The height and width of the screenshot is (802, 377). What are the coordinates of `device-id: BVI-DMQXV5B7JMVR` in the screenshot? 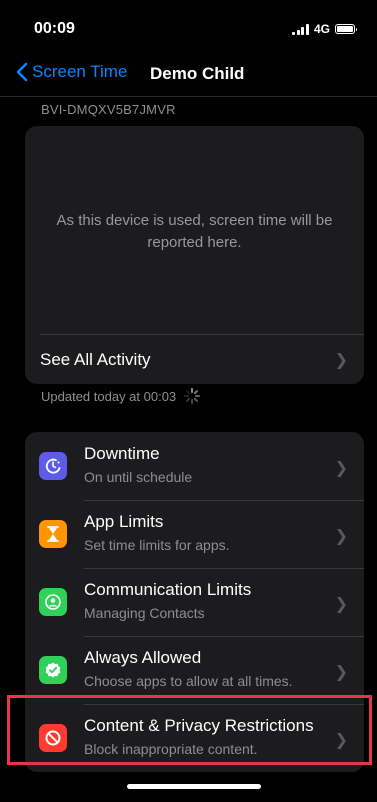 It's located at (108, 109).